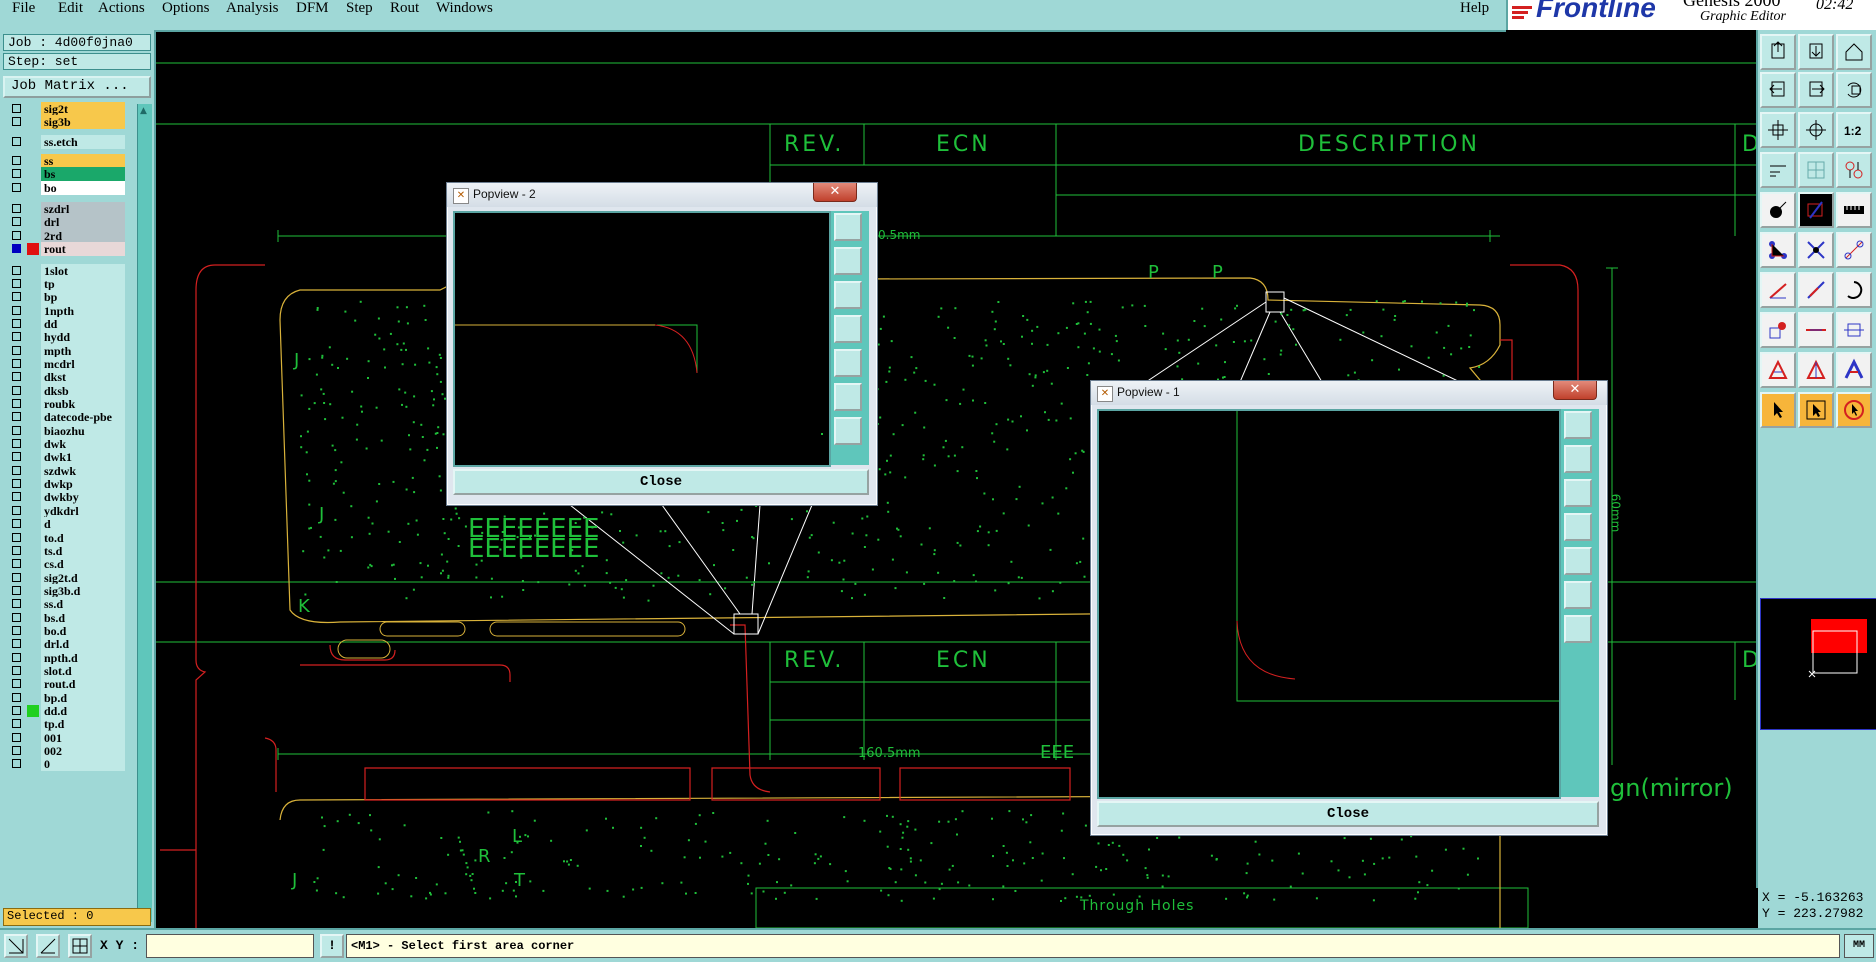  Describe the element at coordinates (83, 711) in the screenshot. I see `layer-name: dd.d` at that location.